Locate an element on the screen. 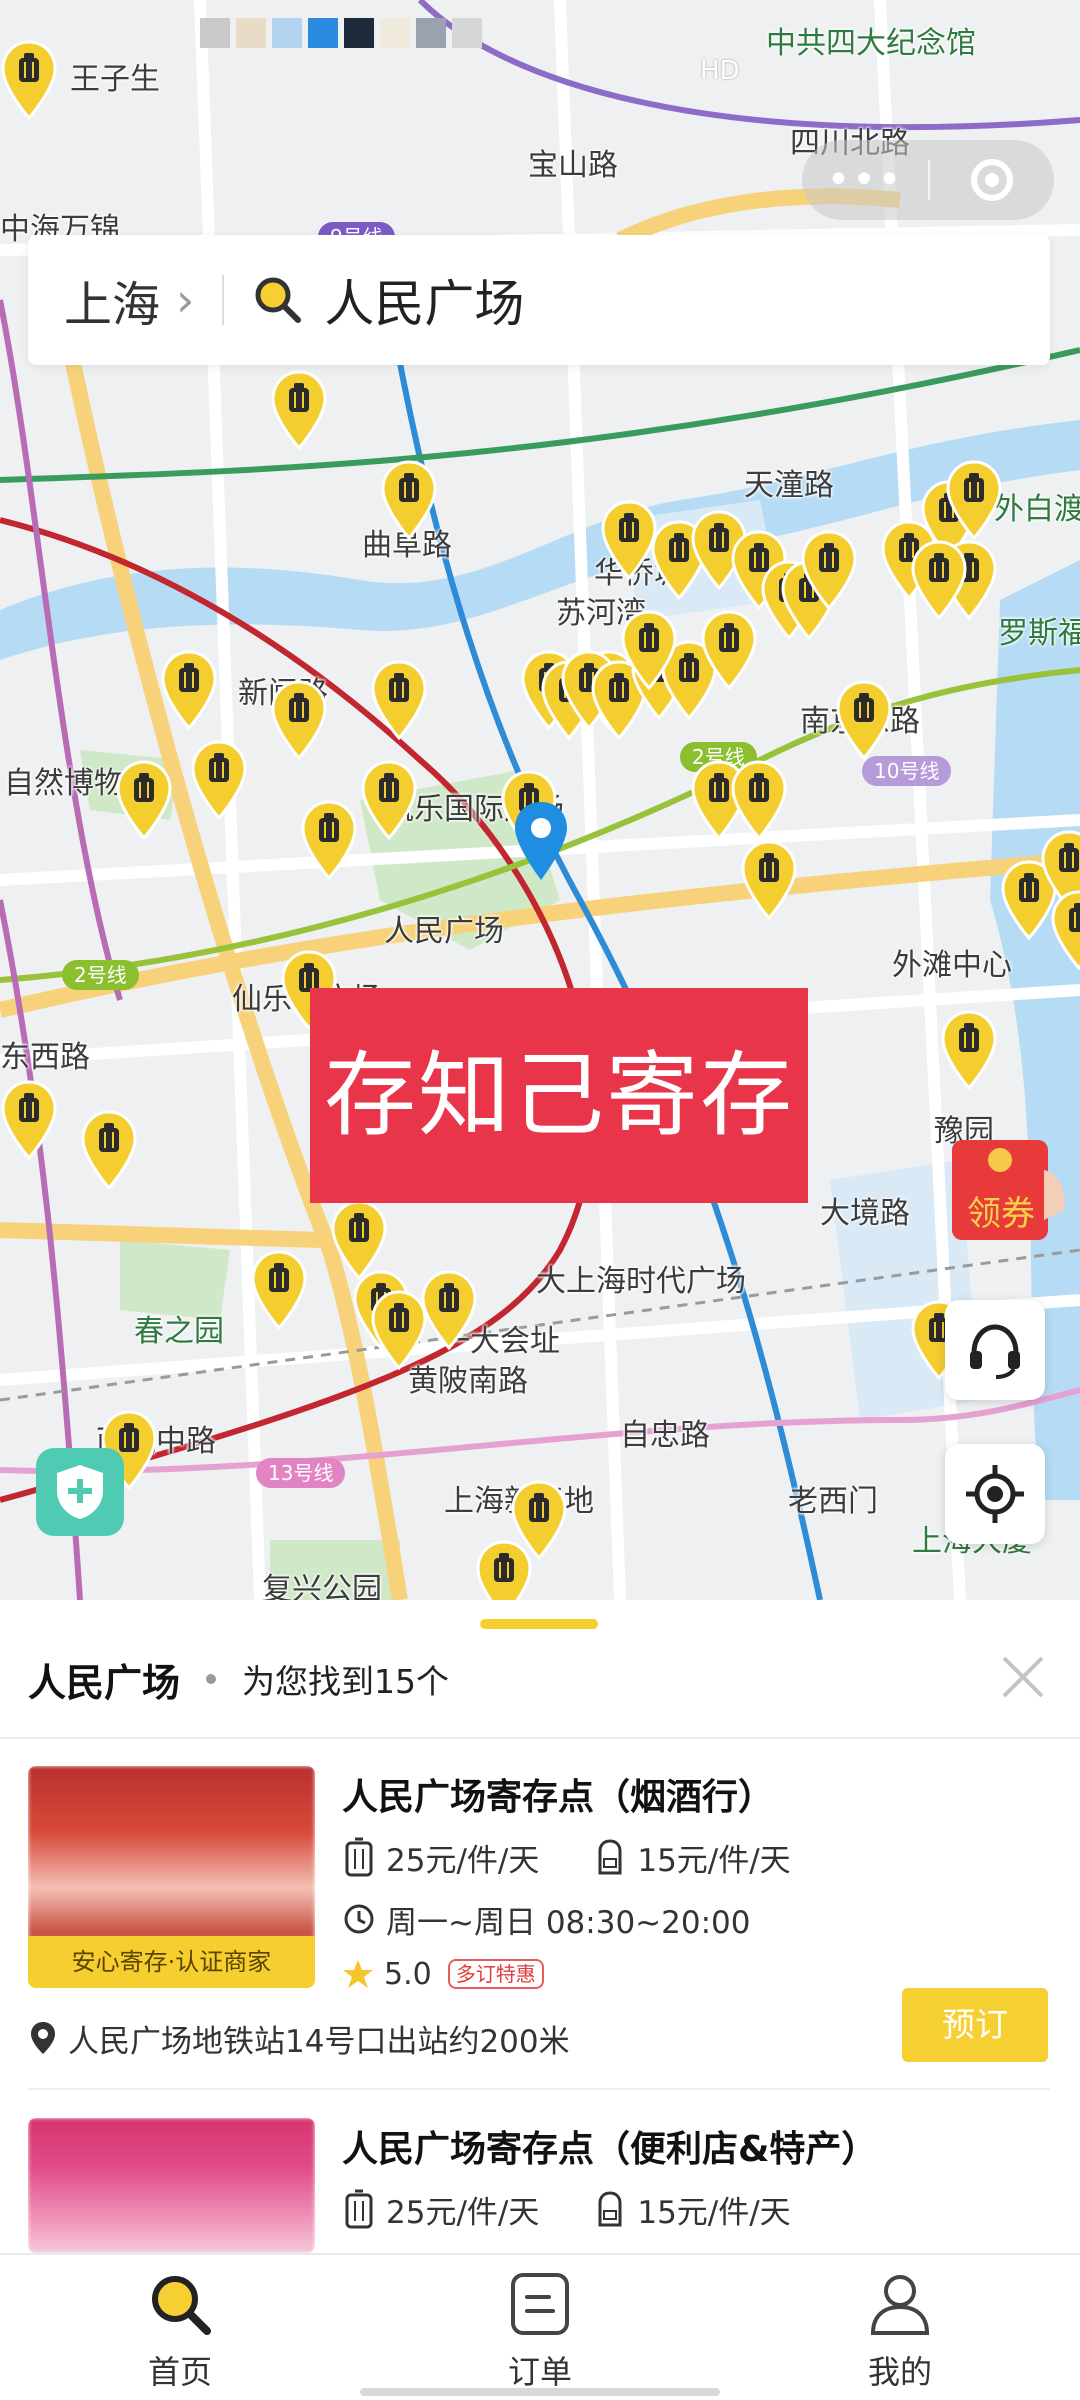 This screenshot has width=1080, height=2400. map-label: 大上海时代广场 is located at coordinates (641, 1281).